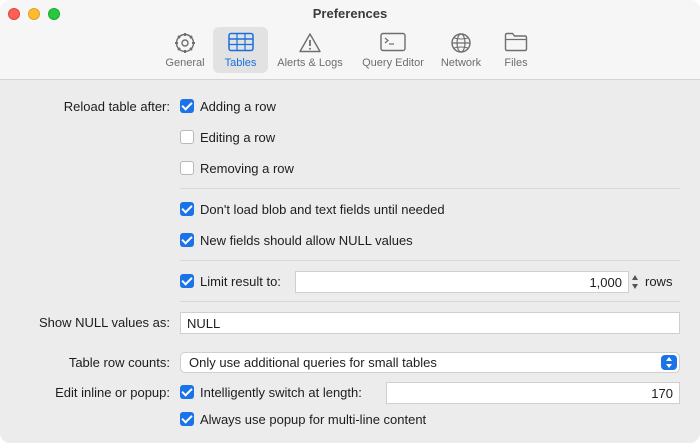 The image size is (700, 443). I want to click on null-display-row: Show NULL values as: NULL, so click(350, 323).